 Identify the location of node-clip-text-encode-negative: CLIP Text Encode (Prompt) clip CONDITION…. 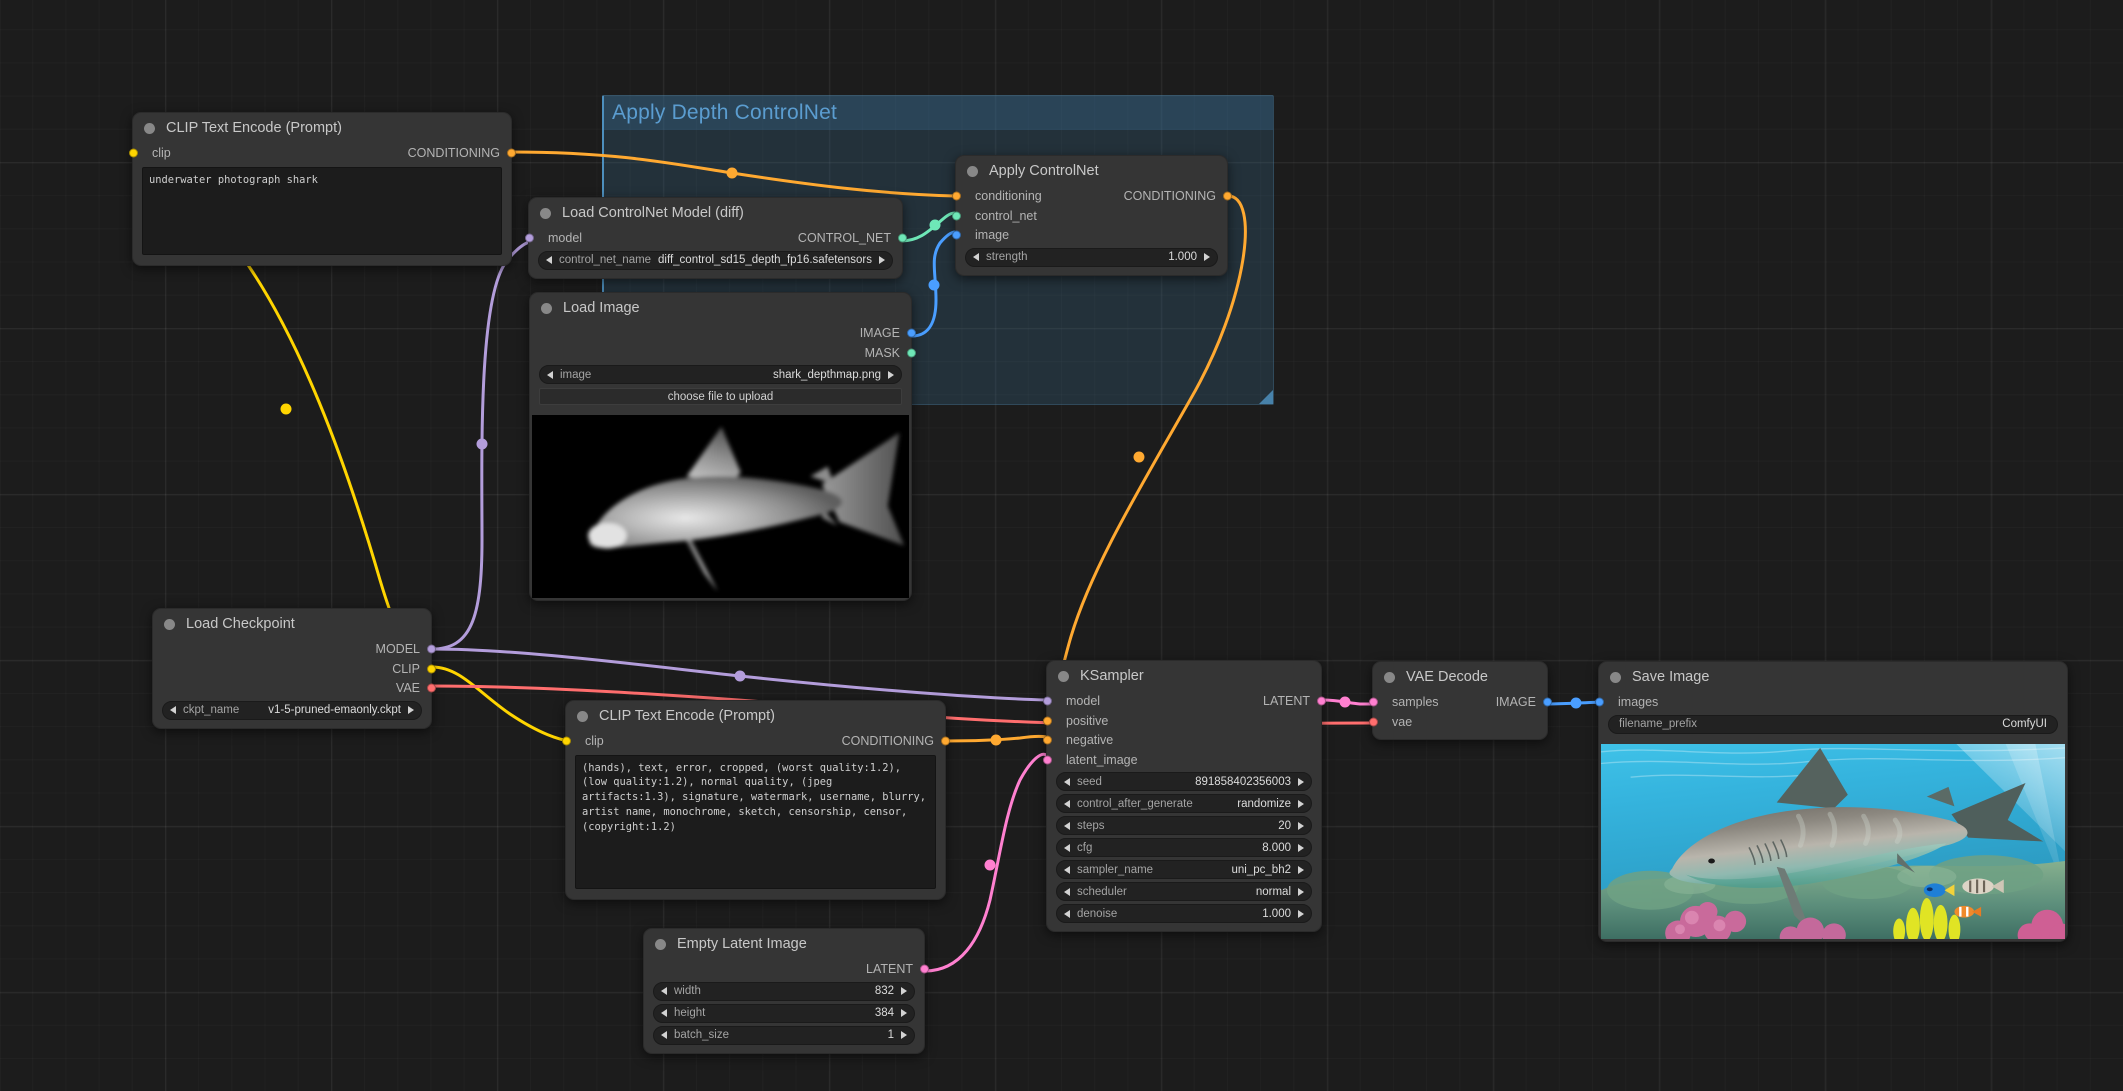
(755, 800).